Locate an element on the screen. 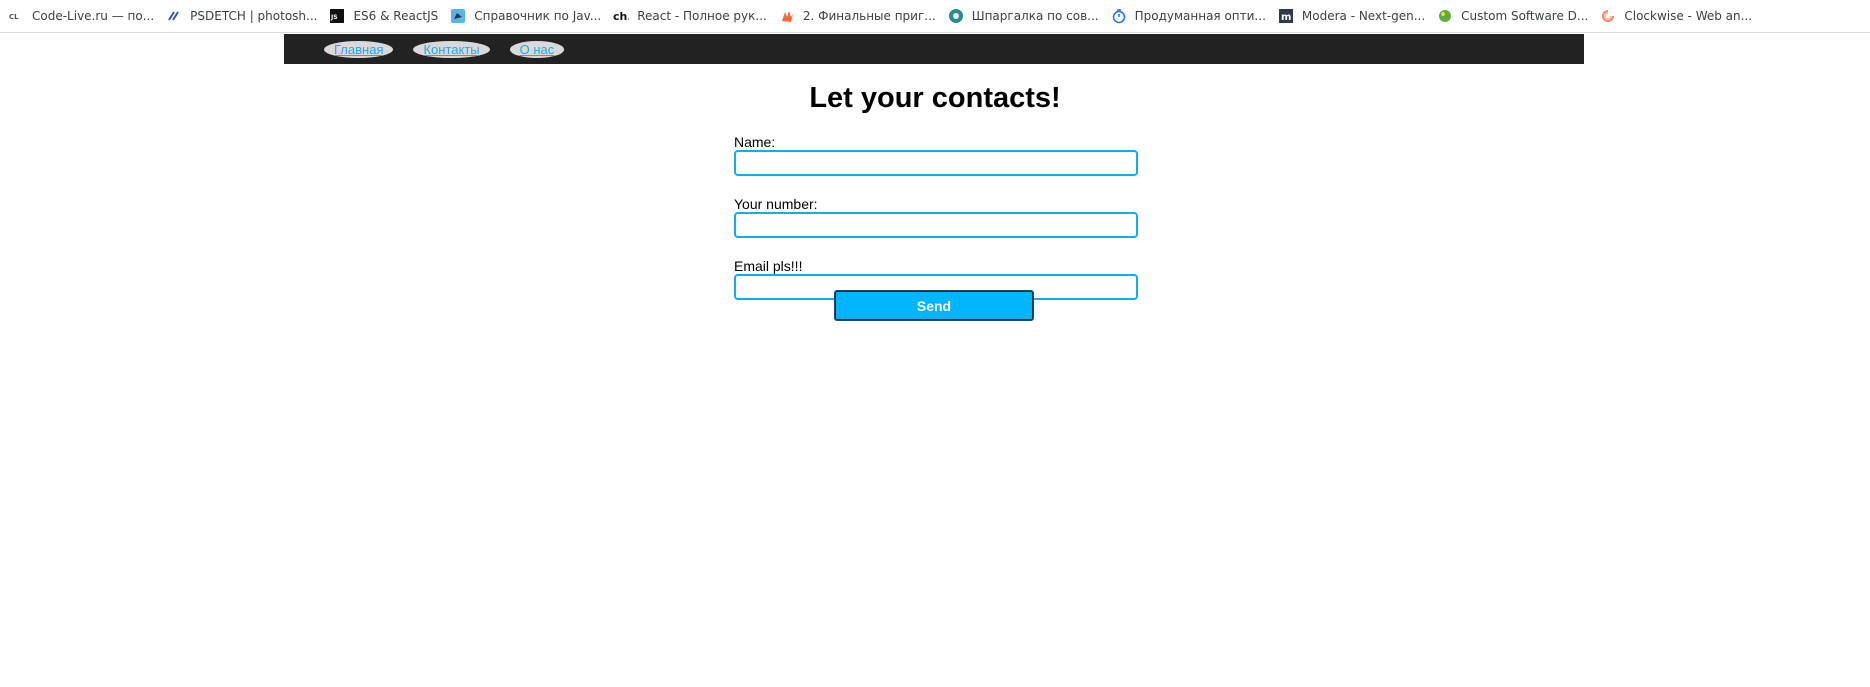 The image size is (1870, 687). ch-icon: ch. is located at coordinates (621, 16).